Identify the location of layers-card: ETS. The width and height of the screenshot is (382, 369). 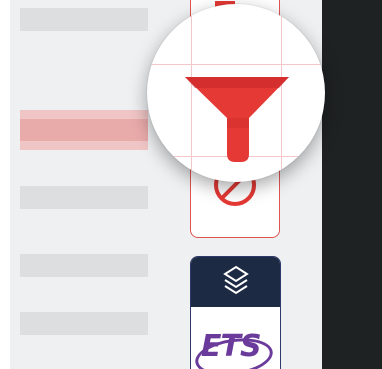
(235, 312).